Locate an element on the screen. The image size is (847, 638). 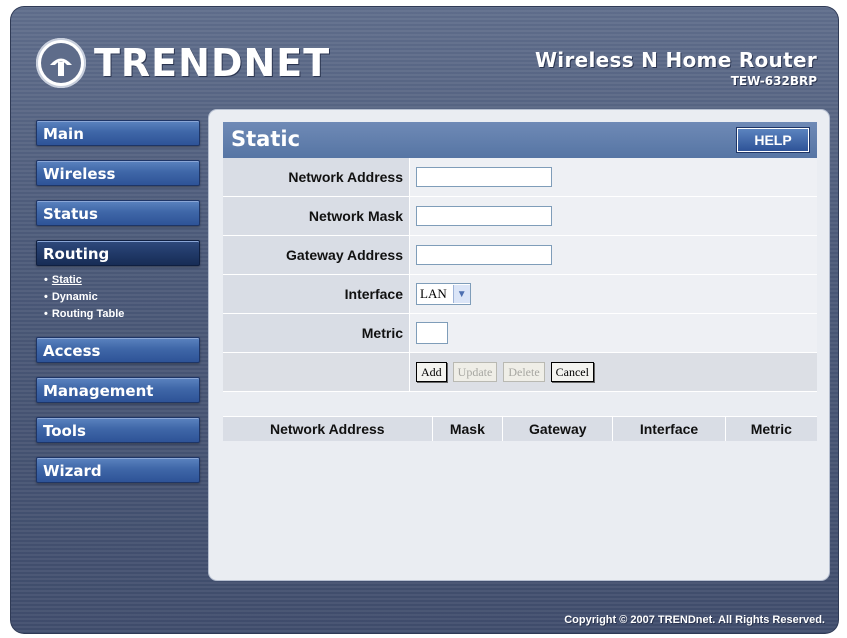
sidebar-item-status: Status is located at coordinates (118, 213).